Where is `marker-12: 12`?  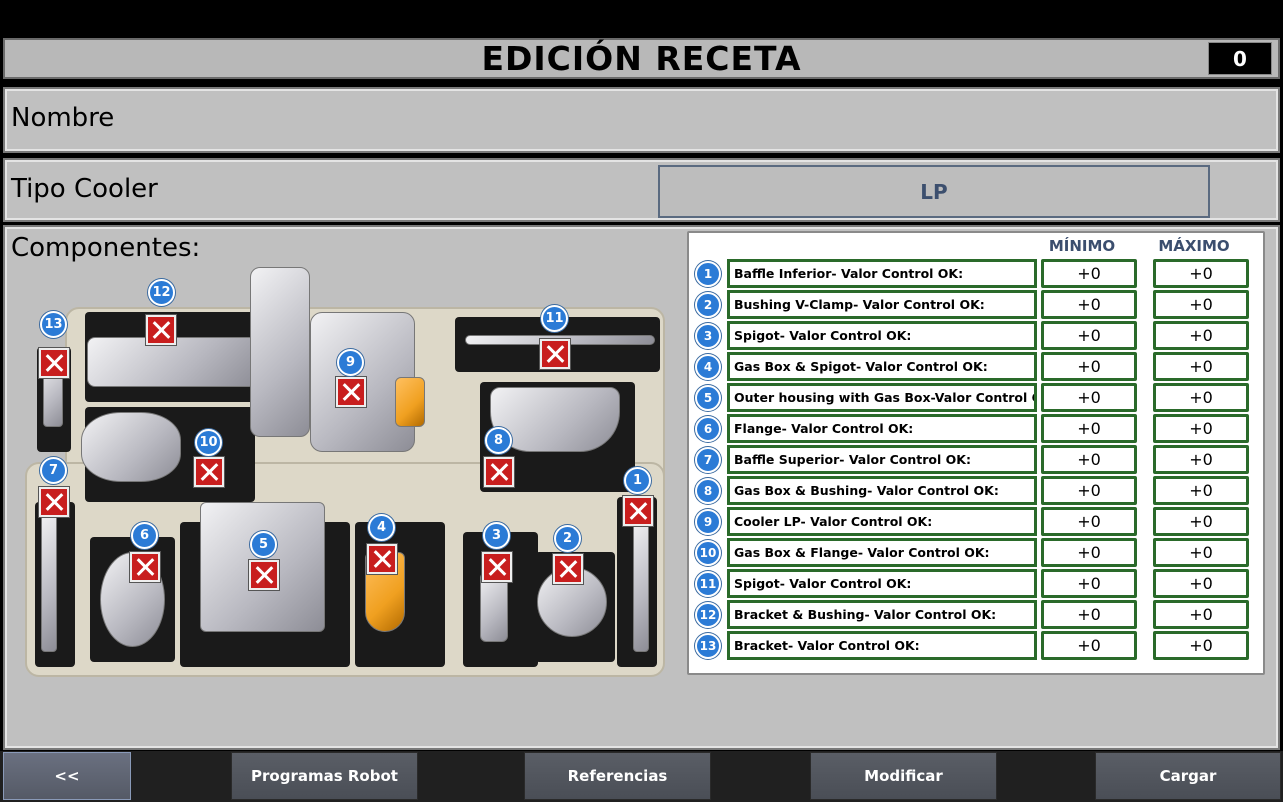 marker-12: 12 is located at coordinates (161, 292).